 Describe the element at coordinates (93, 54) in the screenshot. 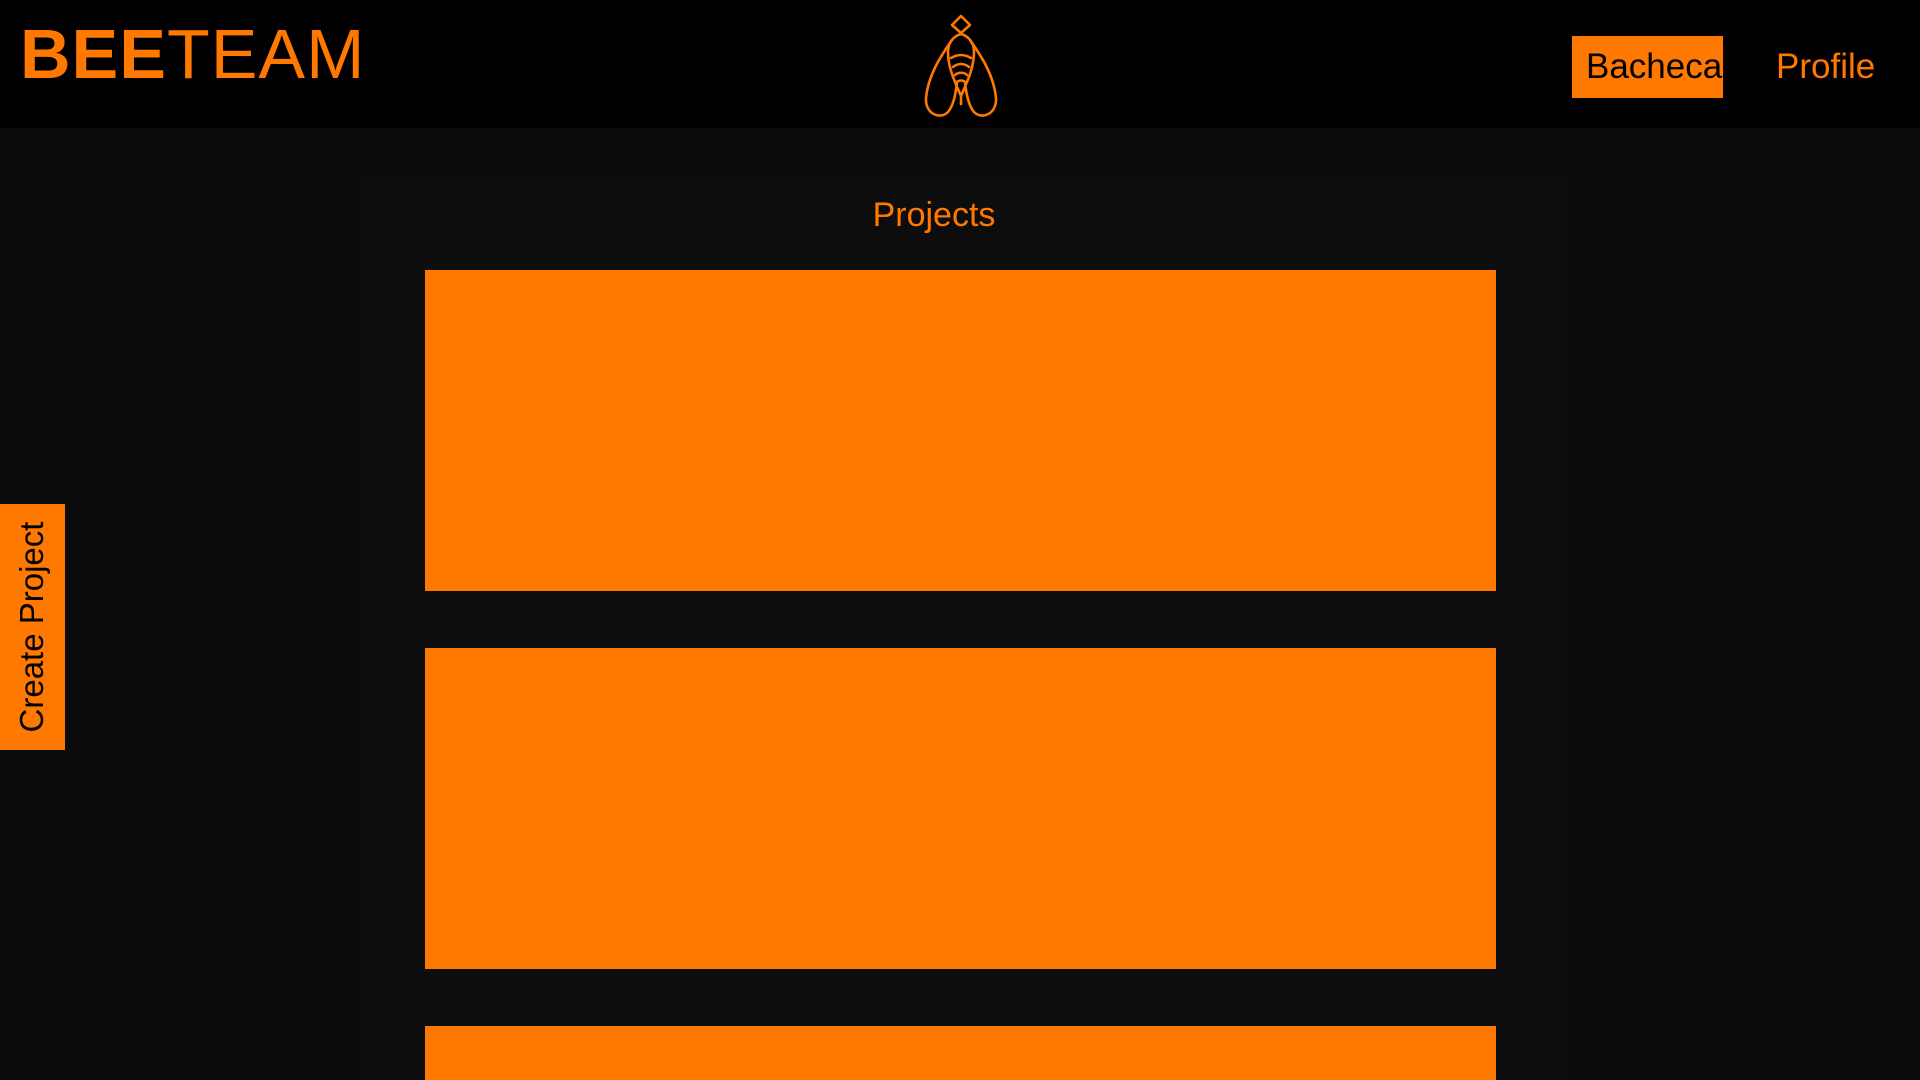

I see `brand-bold-text: BEE` at that location.